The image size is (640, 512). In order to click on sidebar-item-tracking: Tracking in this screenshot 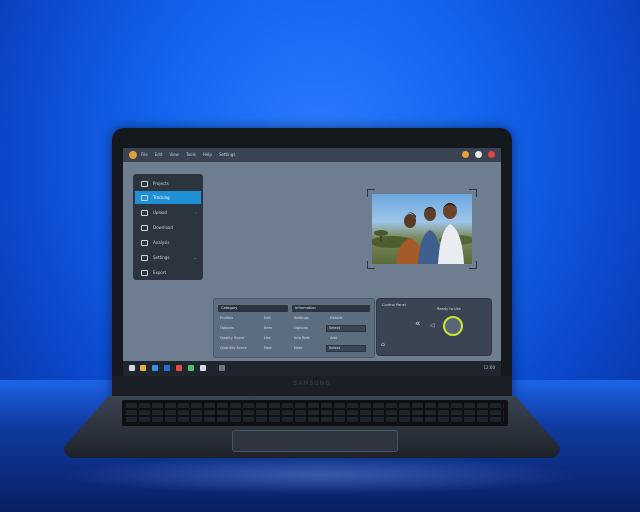, I will do `click(168, 197)`.